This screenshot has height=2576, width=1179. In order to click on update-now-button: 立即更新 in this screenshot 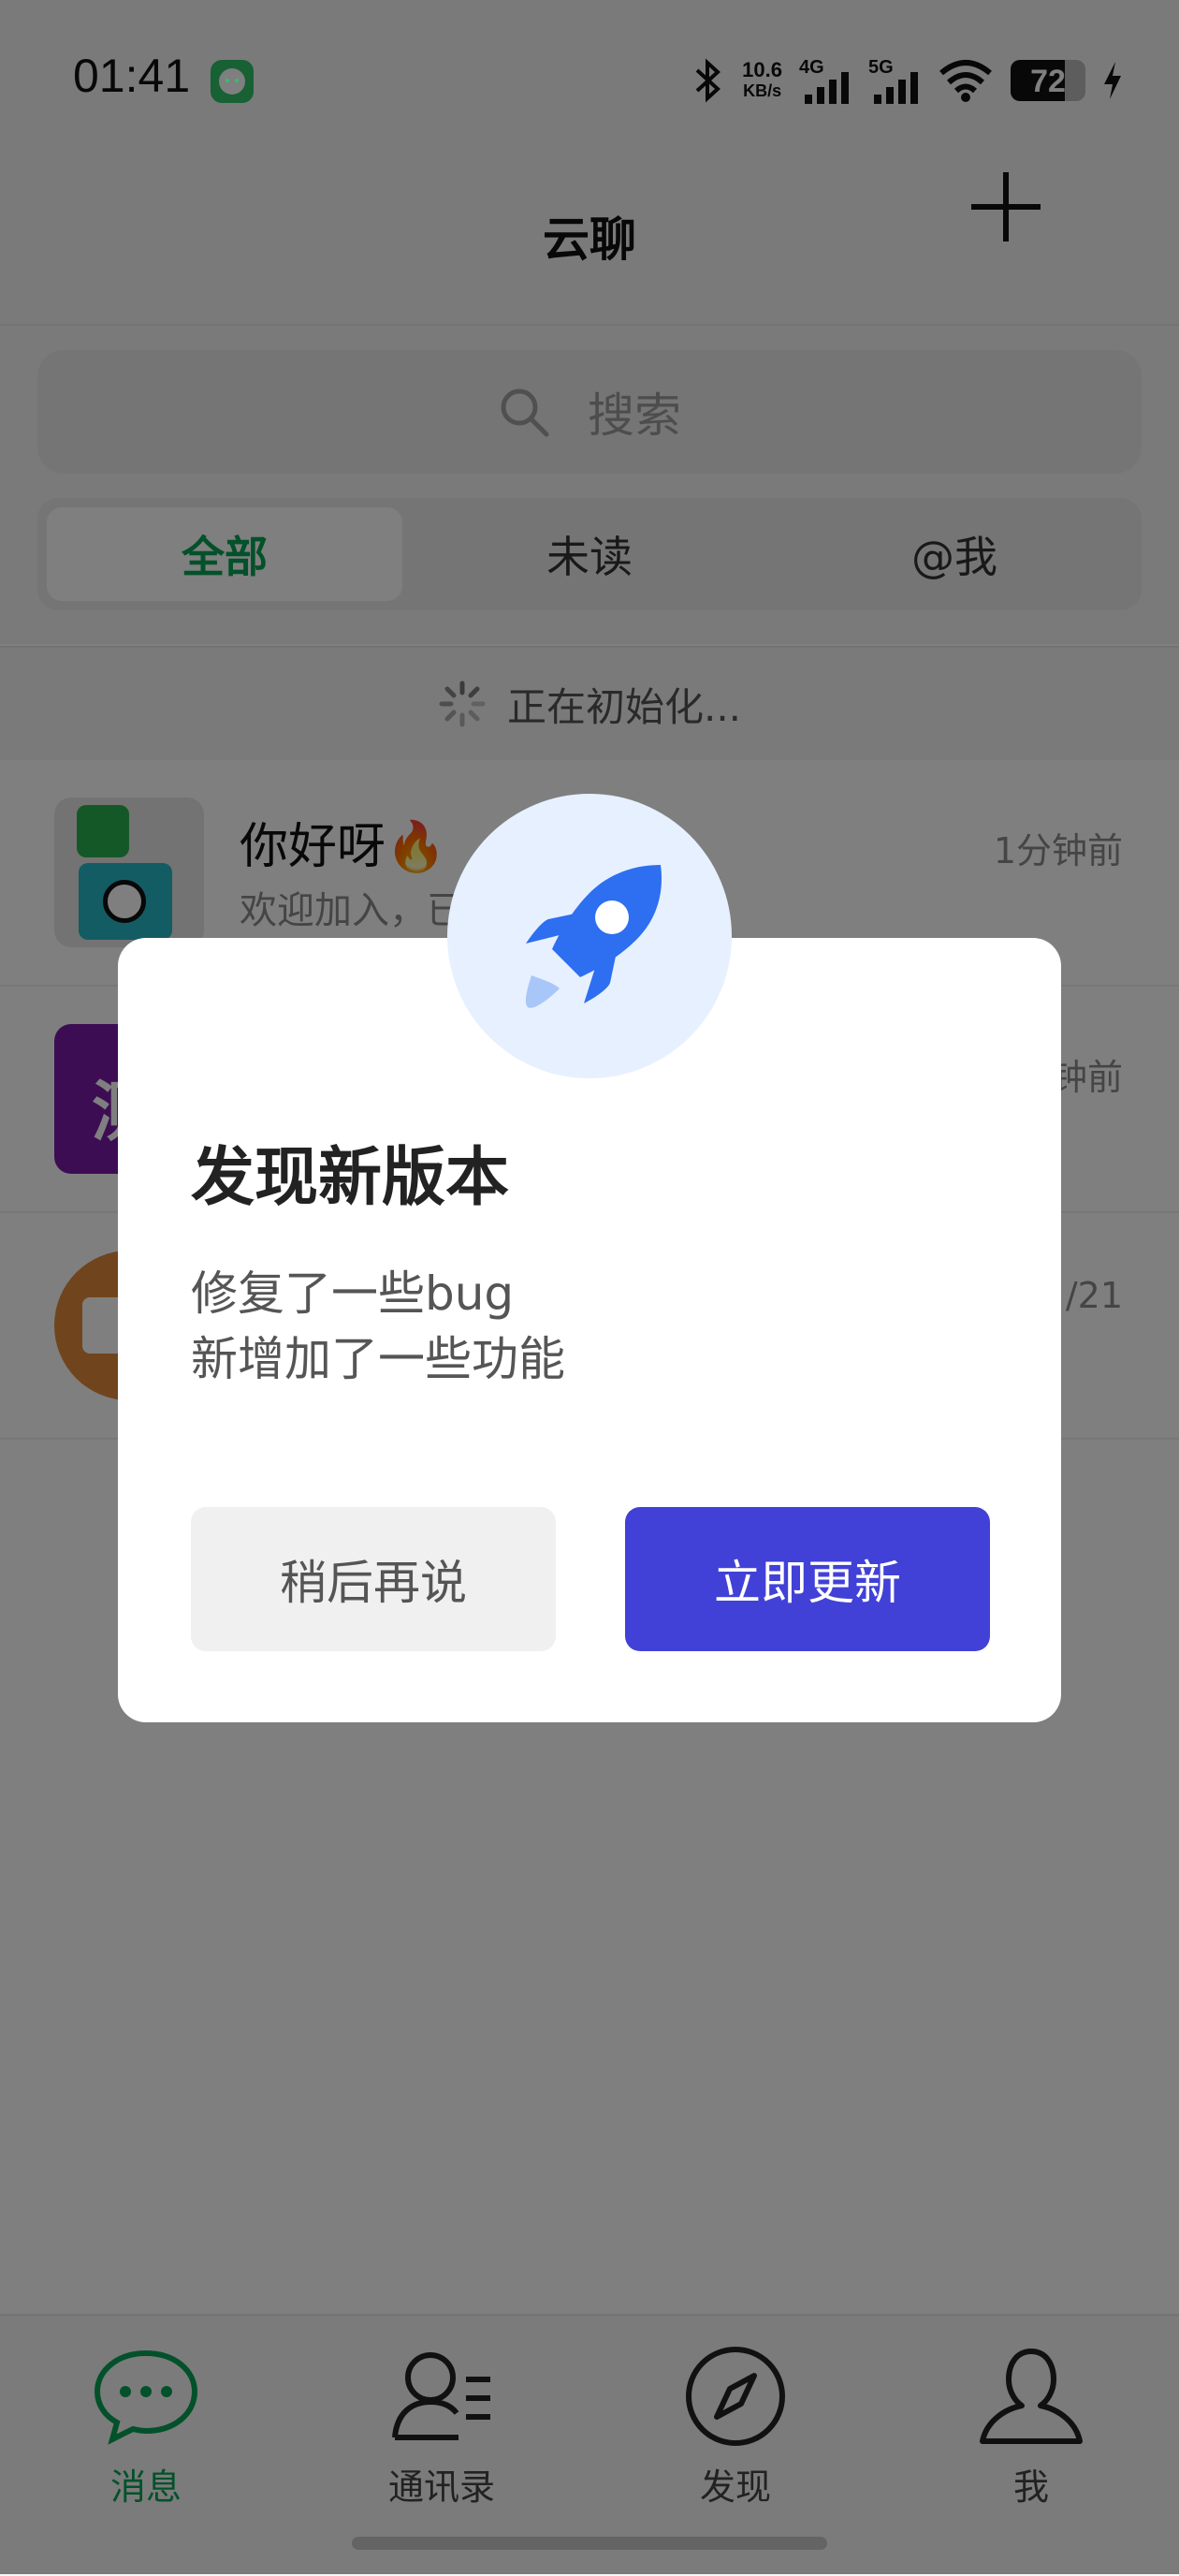, I will do `click(807, 1579)`.